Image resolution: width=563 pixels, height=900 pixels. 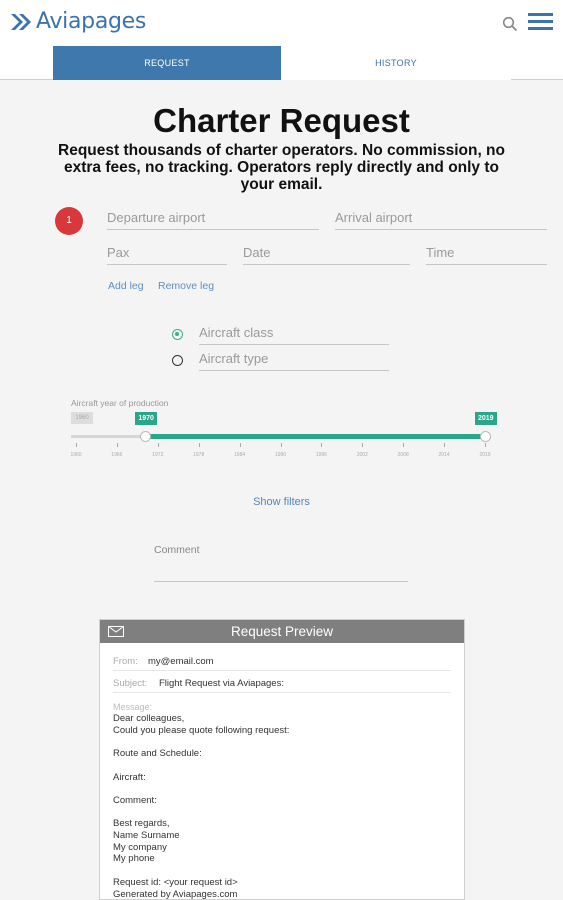 What do you see at coordinates (362, 455) in the screenshot?
I see `year-slider-tick-label: 2002` at bounding box center [362, 455].